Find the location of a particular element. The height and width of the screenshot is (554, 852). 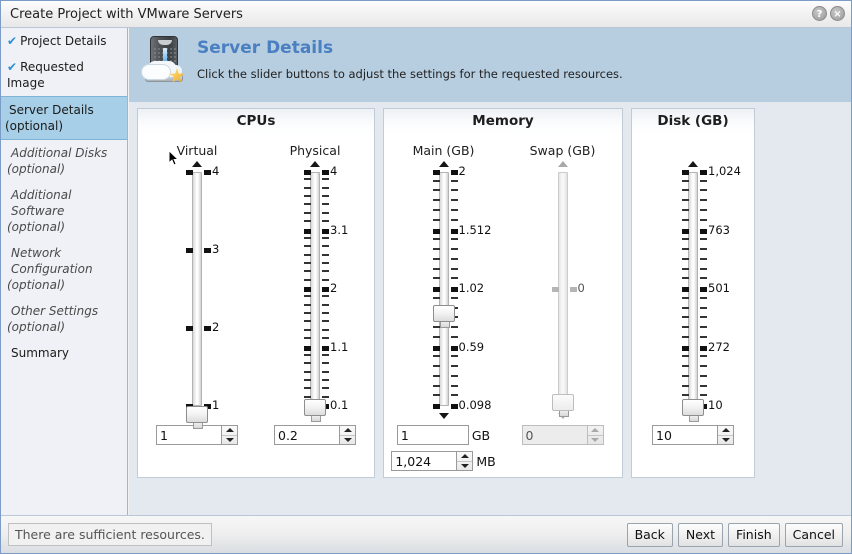

memory-swap-gb--spinner-down-icon is located at coordinates (595, 439).